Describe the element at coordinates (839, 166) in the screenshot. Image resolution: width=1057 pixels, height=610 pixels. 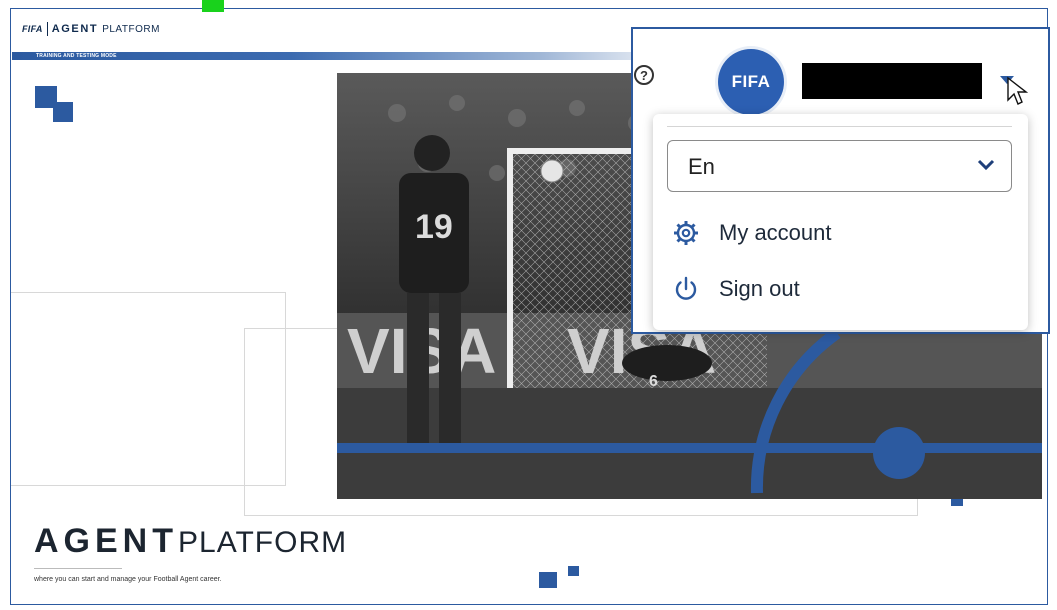
I see `language-select: En` at that location.